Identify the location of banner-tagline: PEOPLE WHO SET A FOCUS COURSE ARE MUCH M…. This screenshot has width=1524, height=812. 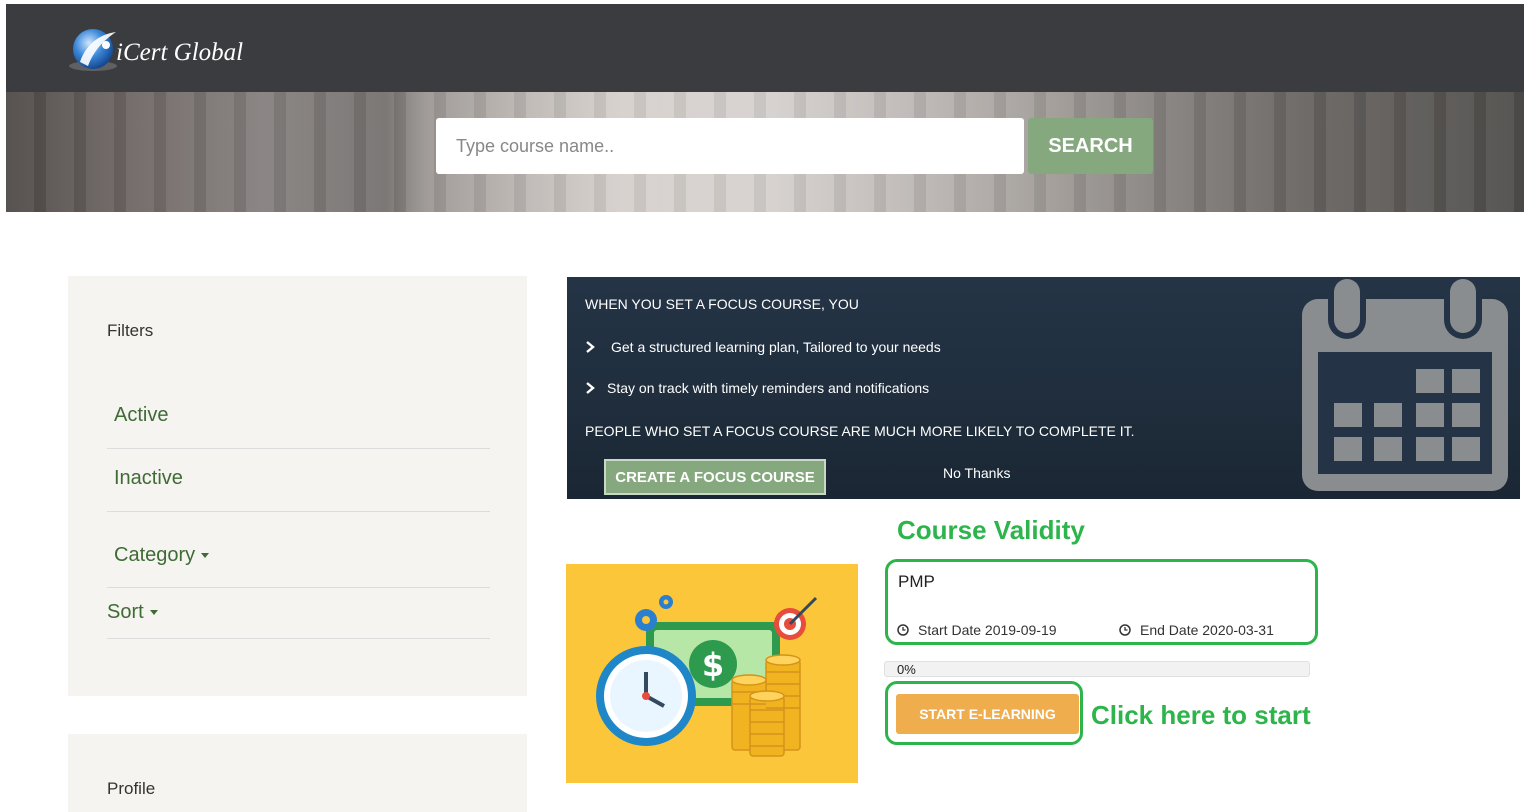
(860, 431).